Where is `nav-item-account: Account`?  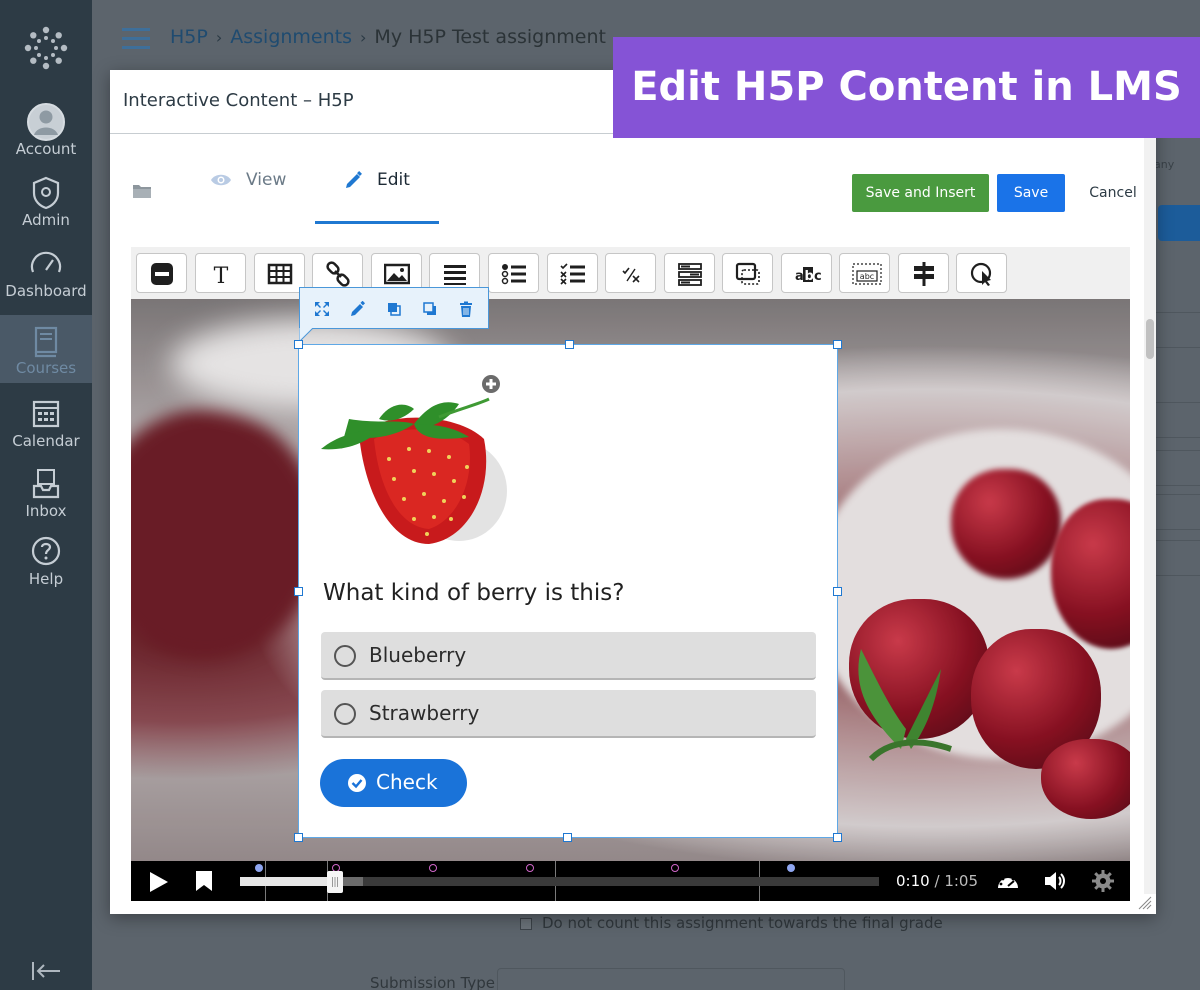 nav-item-account: Account is located at coordinates (46, 131).